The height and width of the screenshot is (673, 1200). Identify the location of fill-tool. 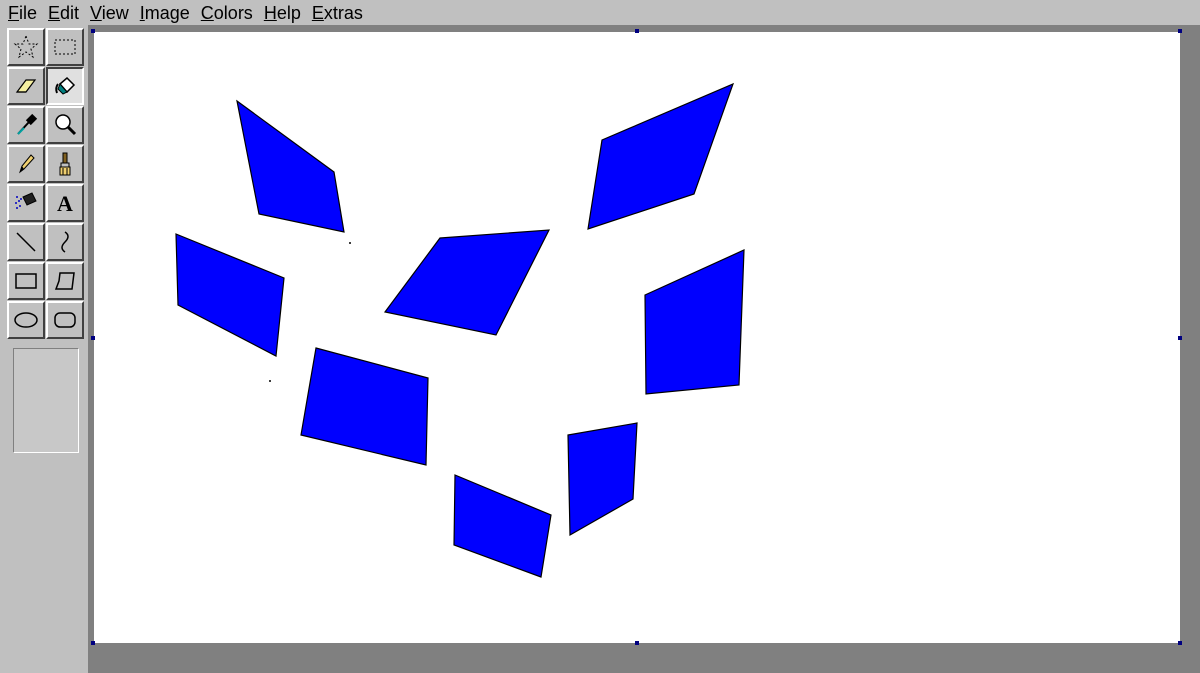
(65, 86).